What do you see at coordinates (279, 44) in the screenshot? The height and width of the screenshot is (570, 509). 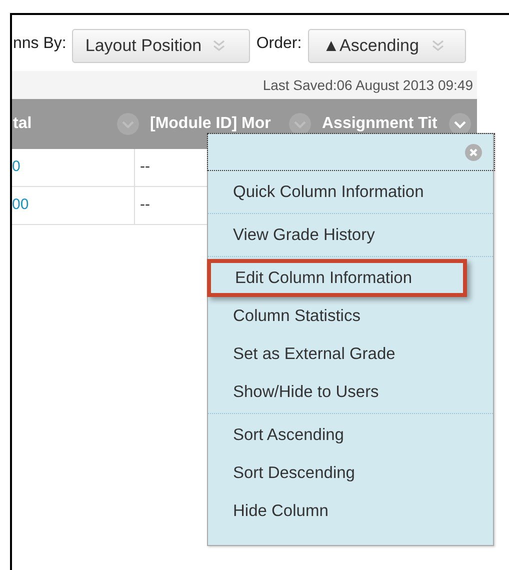 I see `order-label: Order:` at bounding box center [279, 44].